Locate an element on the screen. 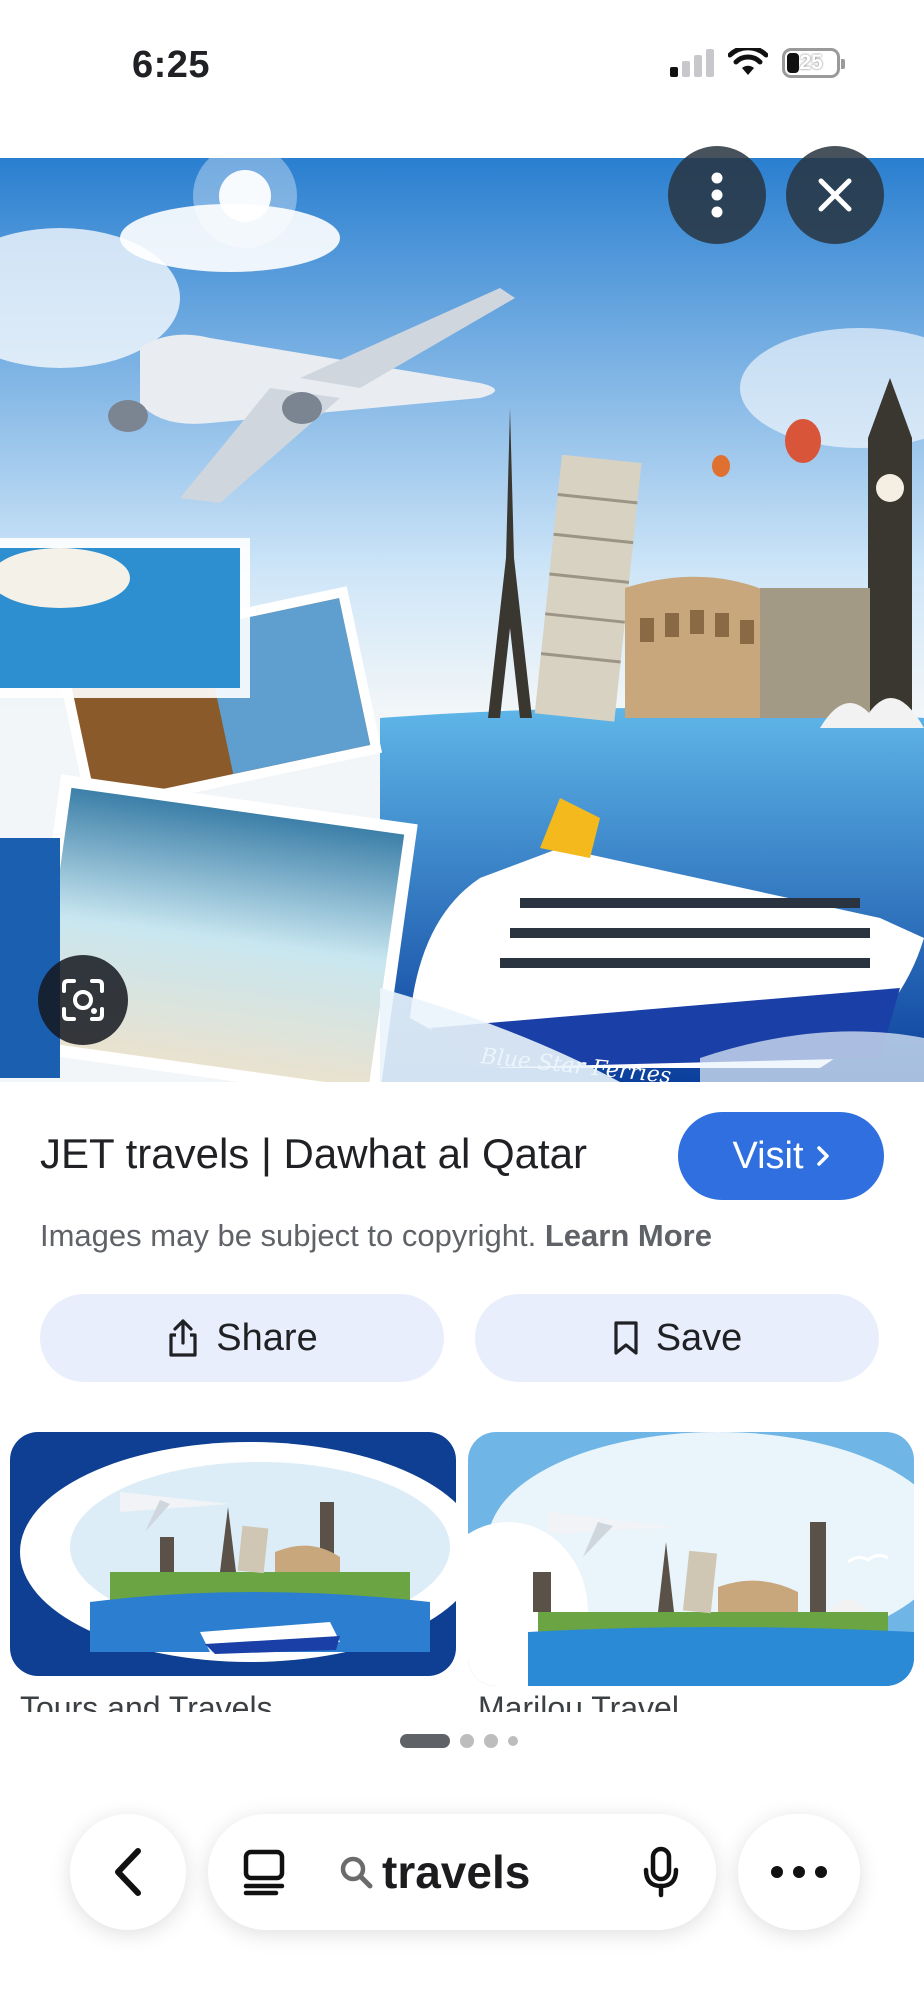 The width and height of the screenshot is (924, 2000). share-button: Share is located at coordinates (242, 1338).